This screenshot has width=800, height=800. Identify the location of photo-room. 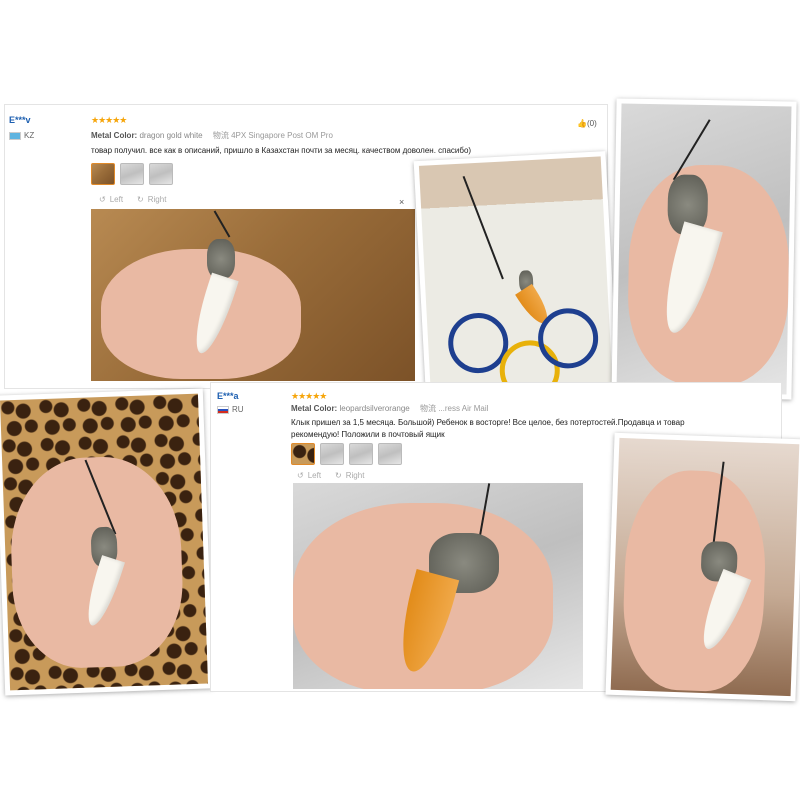
(705, 567).